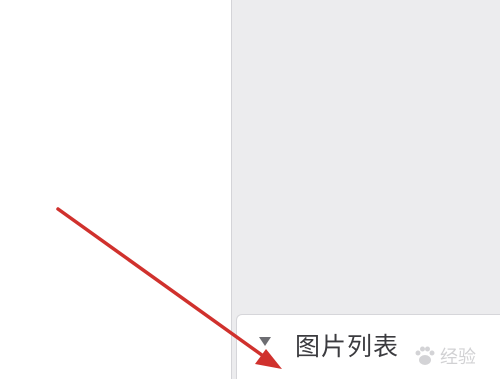 Image resolution: width=500 pixels, height=379 pixels. What do you see at coordinates (265, 341) in the screenshot?
I see `triangle-down-icon` at bounding box center [265, 341].